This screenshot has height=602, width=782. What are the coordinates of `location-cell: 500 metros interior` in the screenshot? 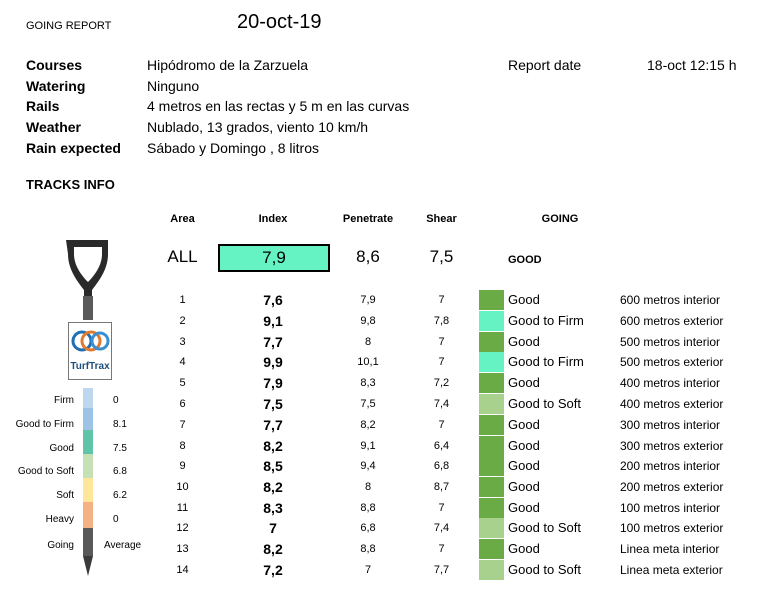 It's located at (670, 342).